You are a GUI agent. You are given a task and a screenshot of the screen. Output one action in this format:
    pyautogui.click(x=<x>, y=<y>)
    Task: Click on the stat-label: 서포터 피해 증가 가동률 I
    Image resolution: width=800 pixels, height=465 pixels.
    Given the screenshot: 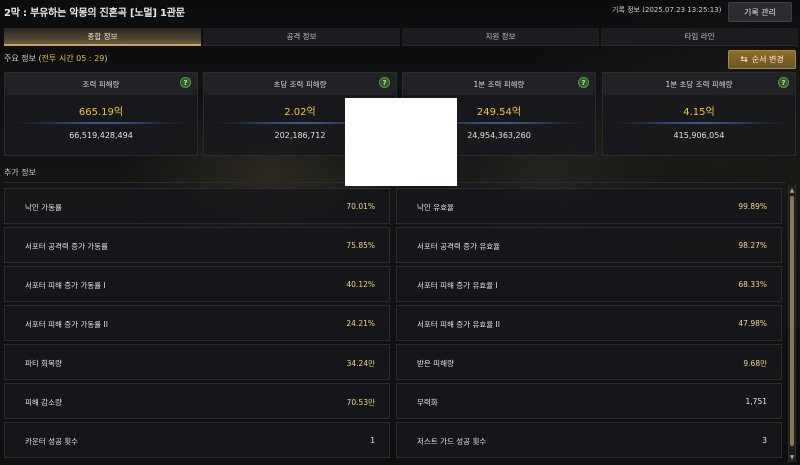 What is the action you would take?
    pyautogui.click(x=65, y=285)
    